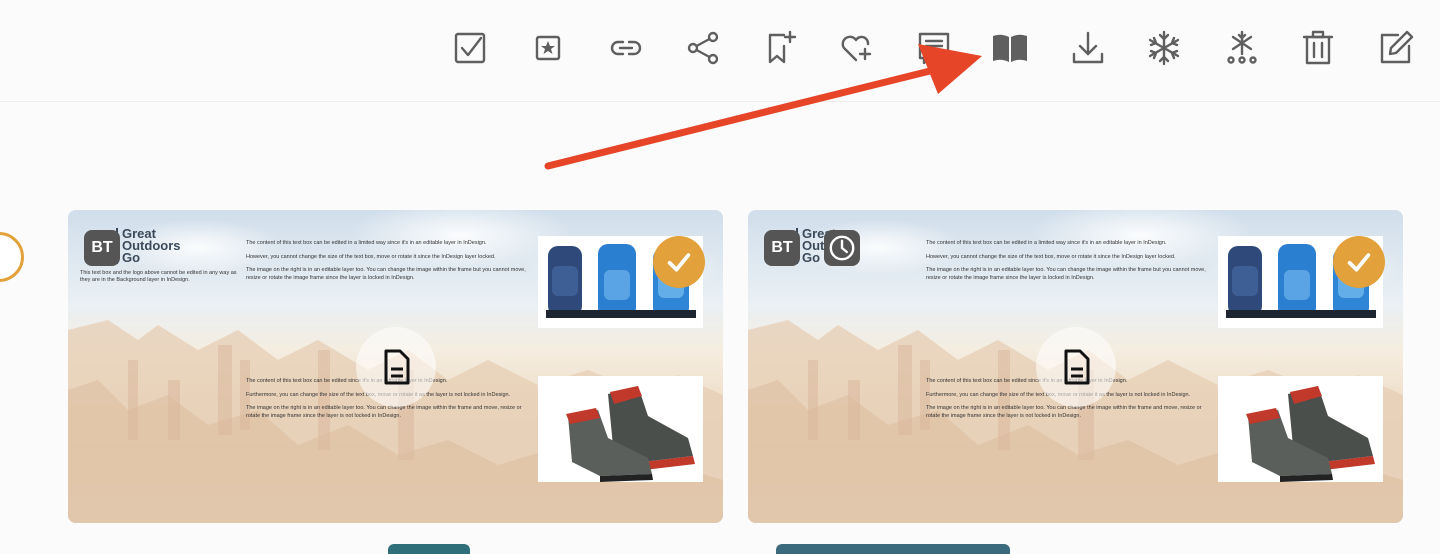 The width and height of the screenshot is (1440, 554). Describe the element at coordinates (1164, 48) in the screenshot. I see `freeze-icon` at that location.